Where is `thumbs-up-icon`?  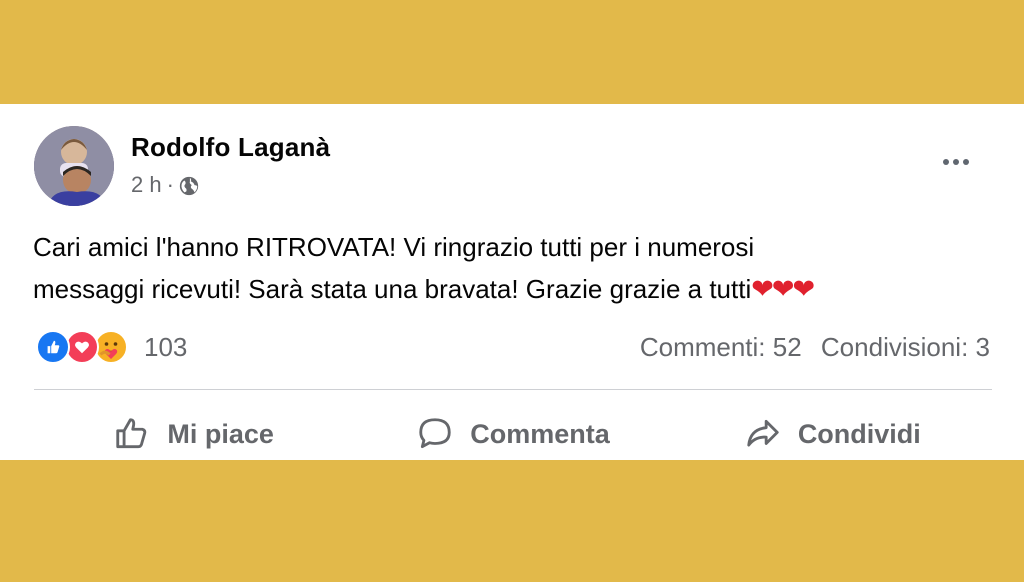
thumbs-up-icon is located at coordinates (131, 433).